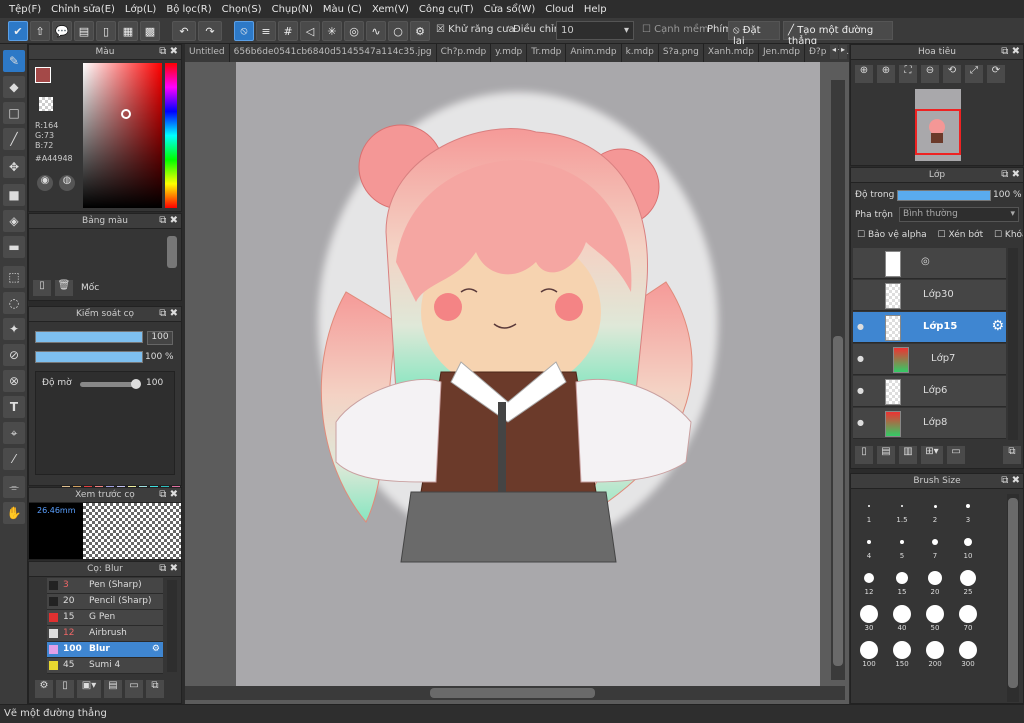 The width and height of the screenshot is (1024, 723). I want to click on layer-opacity-slider, so click(944, 195).